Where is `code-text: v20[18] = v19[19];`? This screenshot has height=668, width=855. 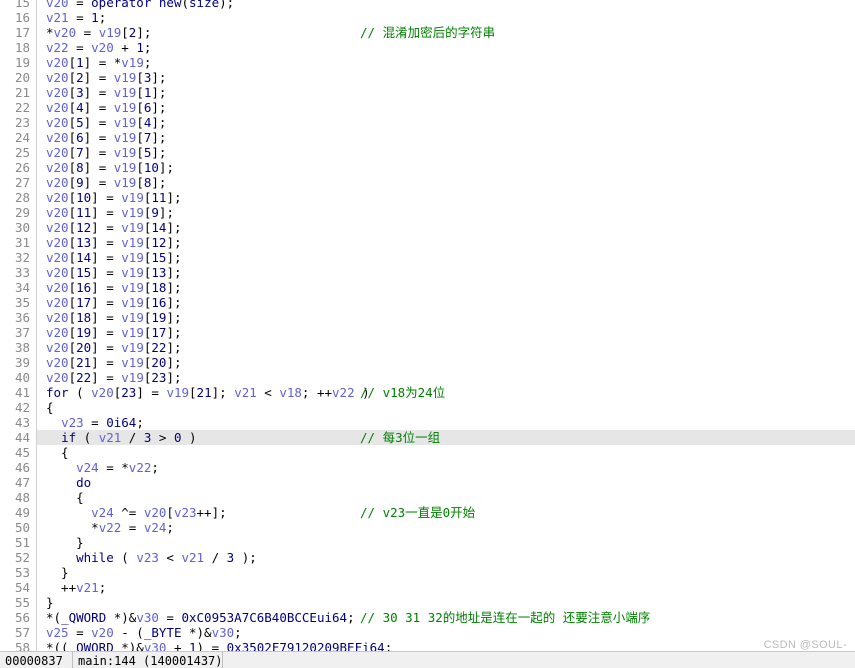 code-text: v20[18] = v19[19]; is located at coordinates (114, 317).